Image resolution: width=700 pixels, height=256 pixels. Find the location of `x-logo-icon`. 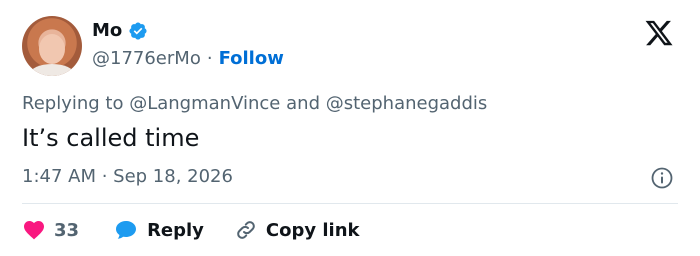

x-logo-icon is located at coordinates (659, 33).